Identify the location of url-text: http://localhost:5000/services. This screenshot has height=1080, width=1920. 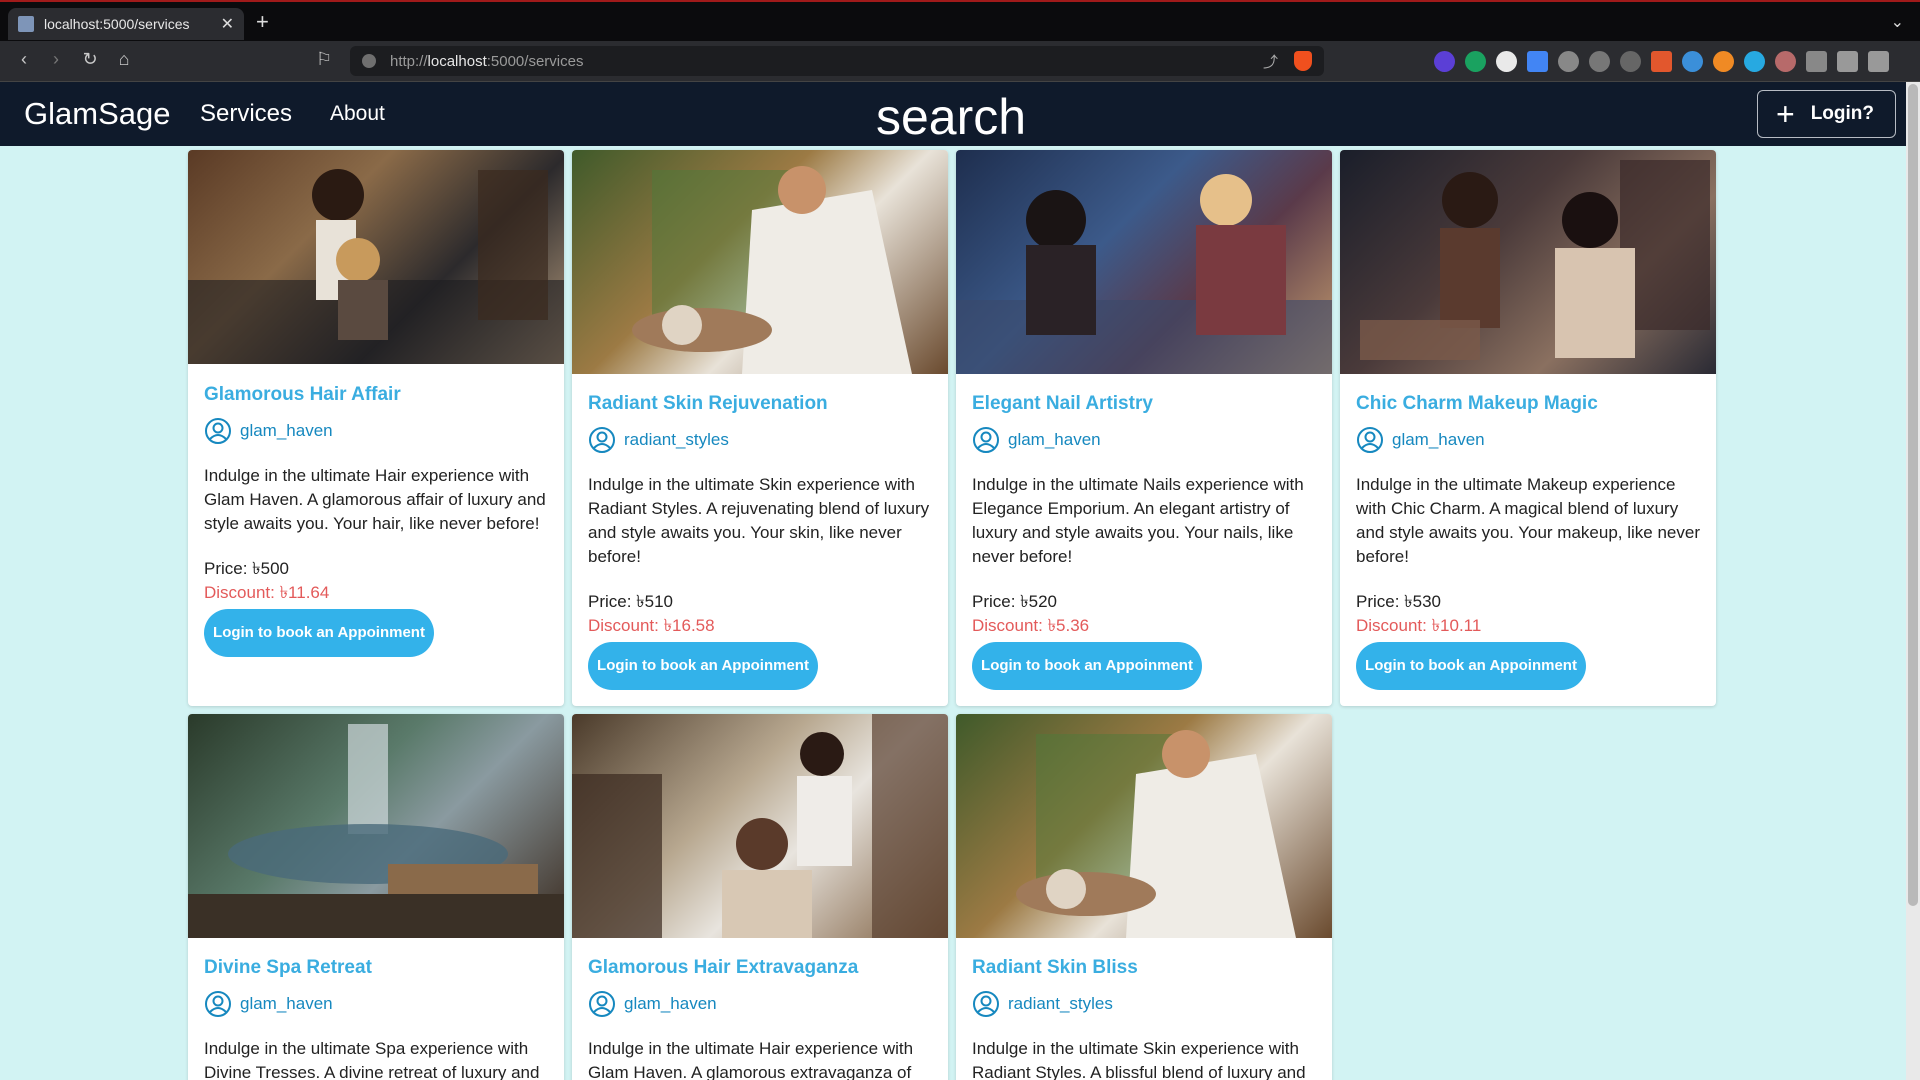
(487, 61).